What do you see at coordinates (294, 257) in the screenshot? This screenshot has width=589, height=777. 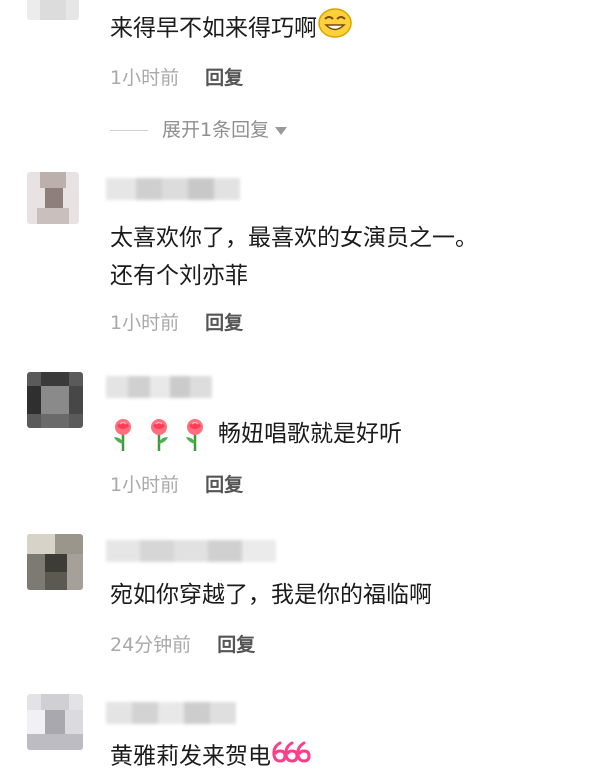 I see `comment-text: 太喜欢你了，最喜欢的女演员之一。 还有个刘亦菲` at bounding box center [294, 257].